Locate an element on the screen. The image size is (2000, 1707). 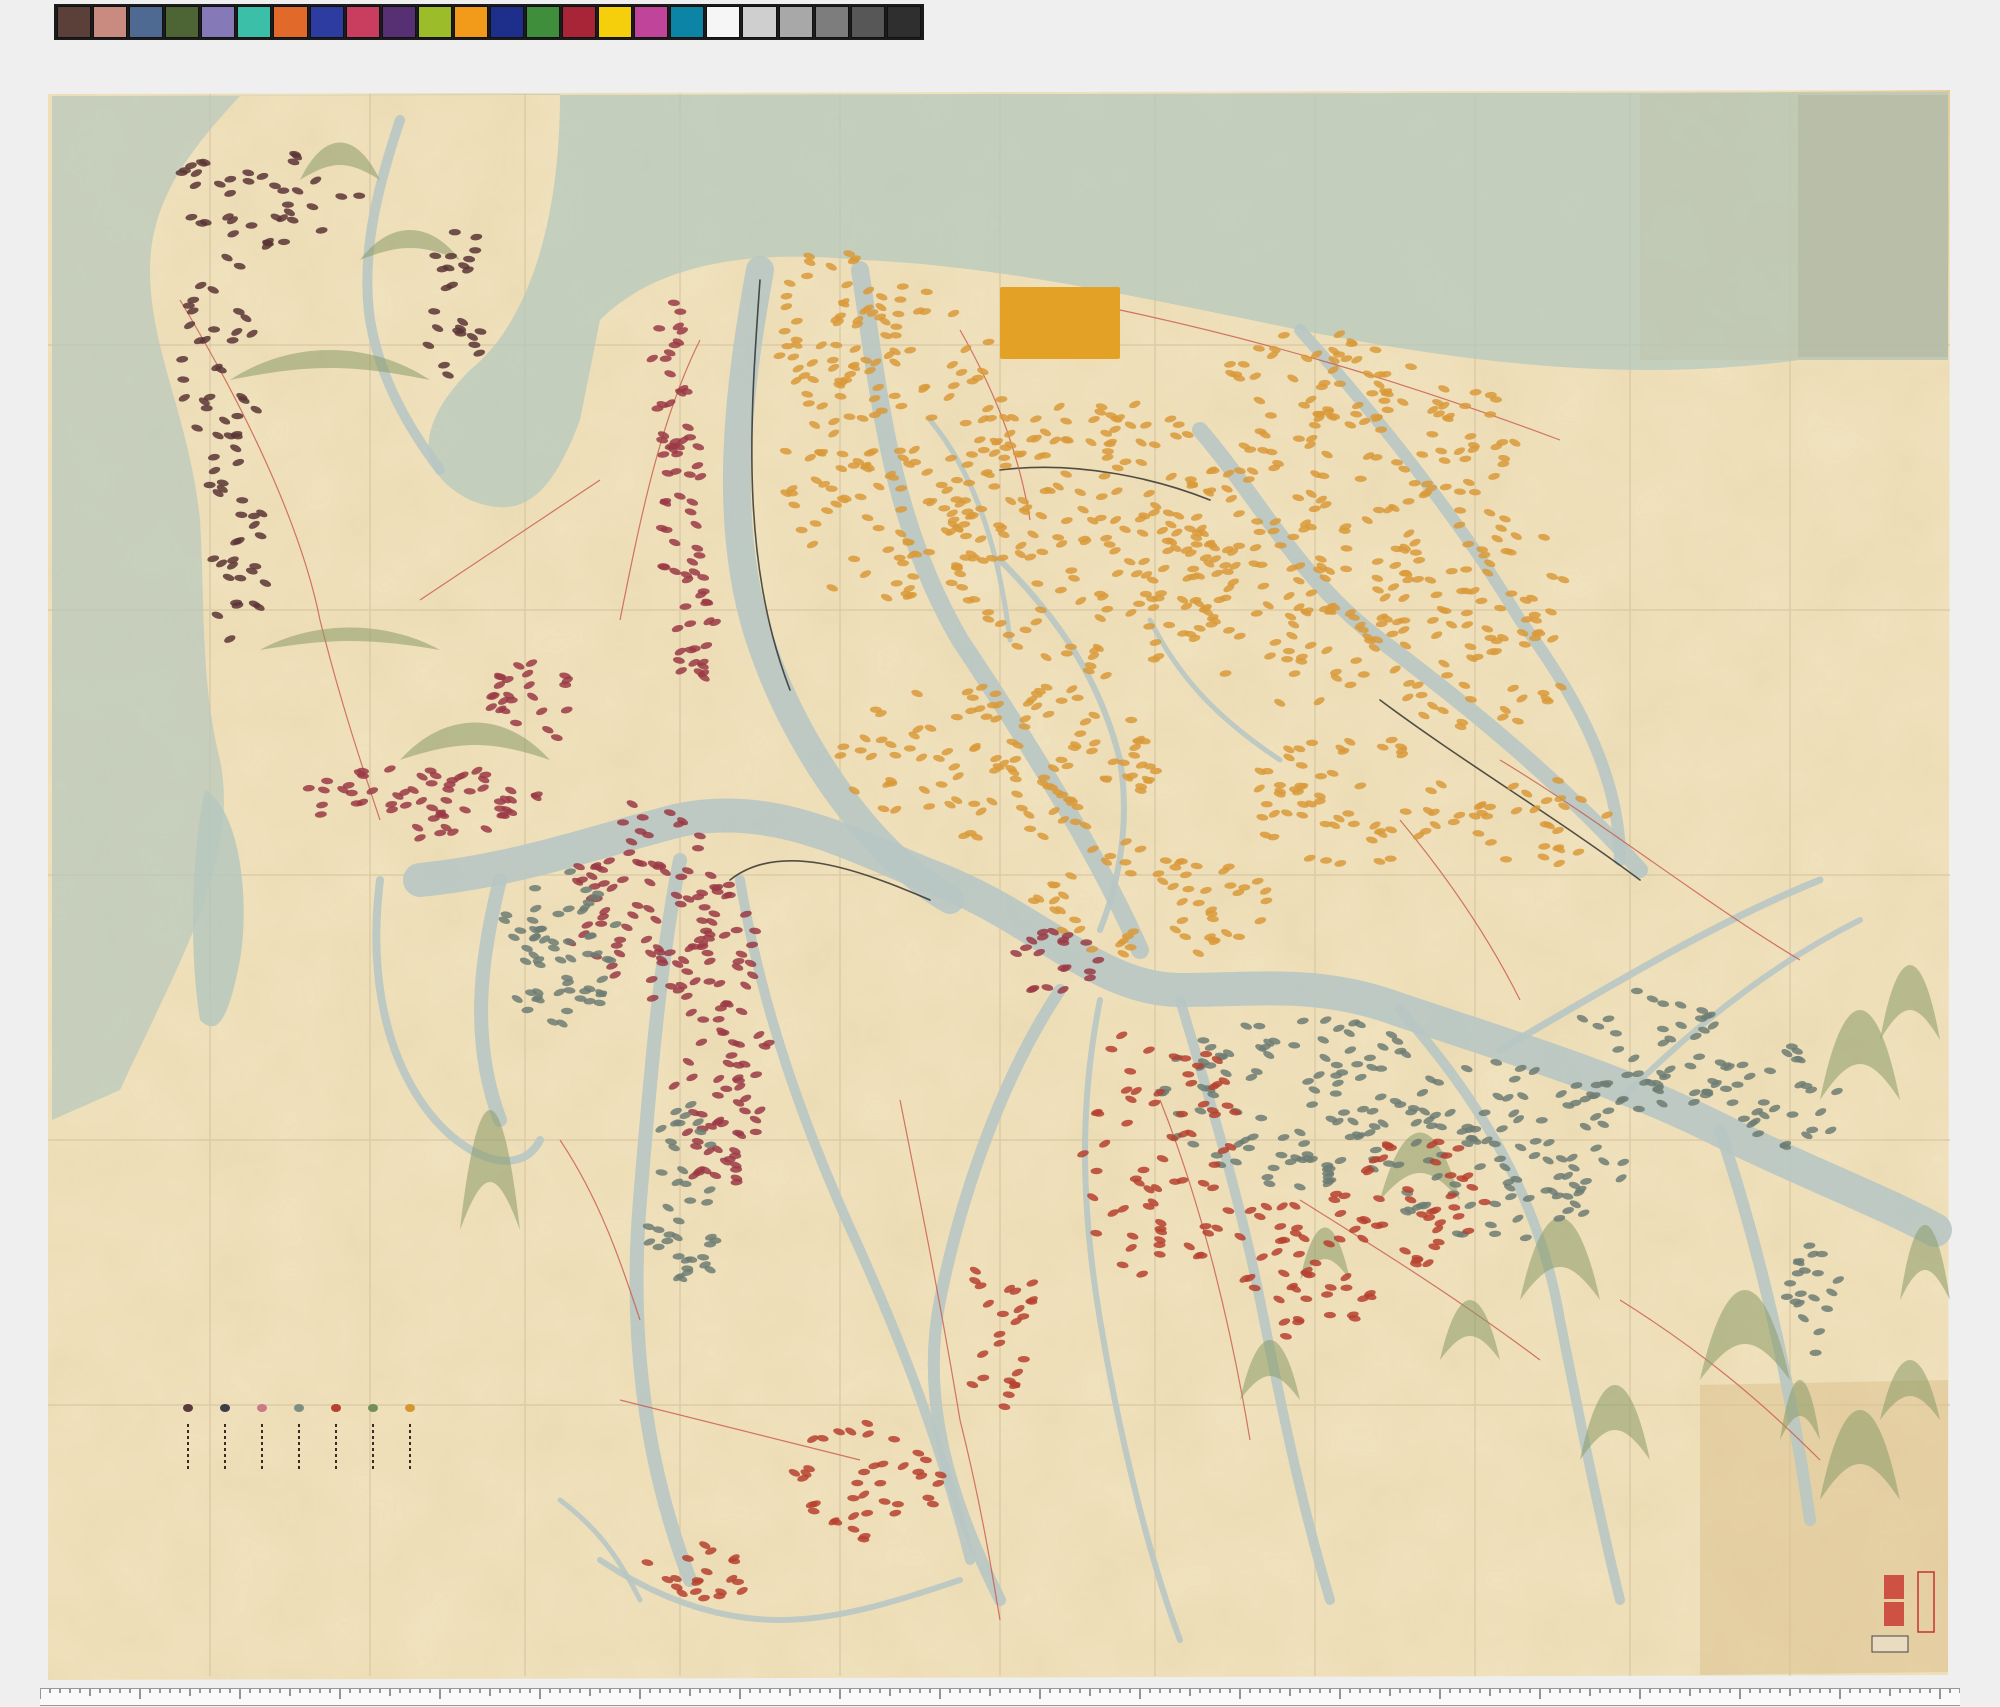
inventory-label is located at coordinates (1890, 1644).